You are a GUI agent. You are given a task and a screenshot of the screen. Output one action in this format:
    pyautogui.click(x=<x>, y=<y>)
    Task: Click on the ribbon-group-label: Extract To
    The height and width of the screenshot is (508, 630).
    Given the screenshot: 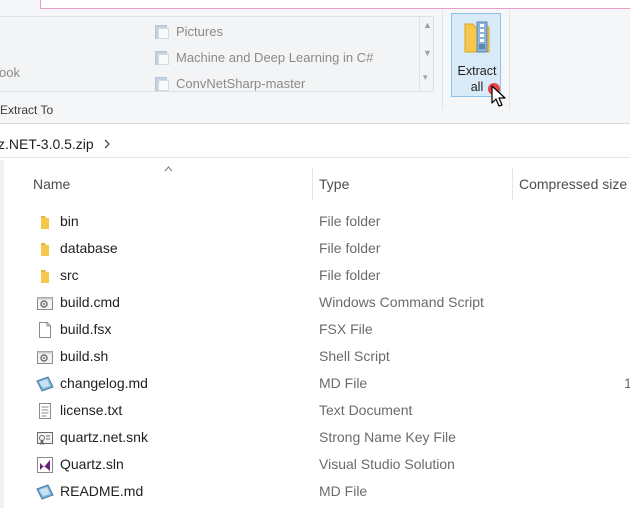 What is the action you would take?
    pyautogui.click(x=27, y=110)
    